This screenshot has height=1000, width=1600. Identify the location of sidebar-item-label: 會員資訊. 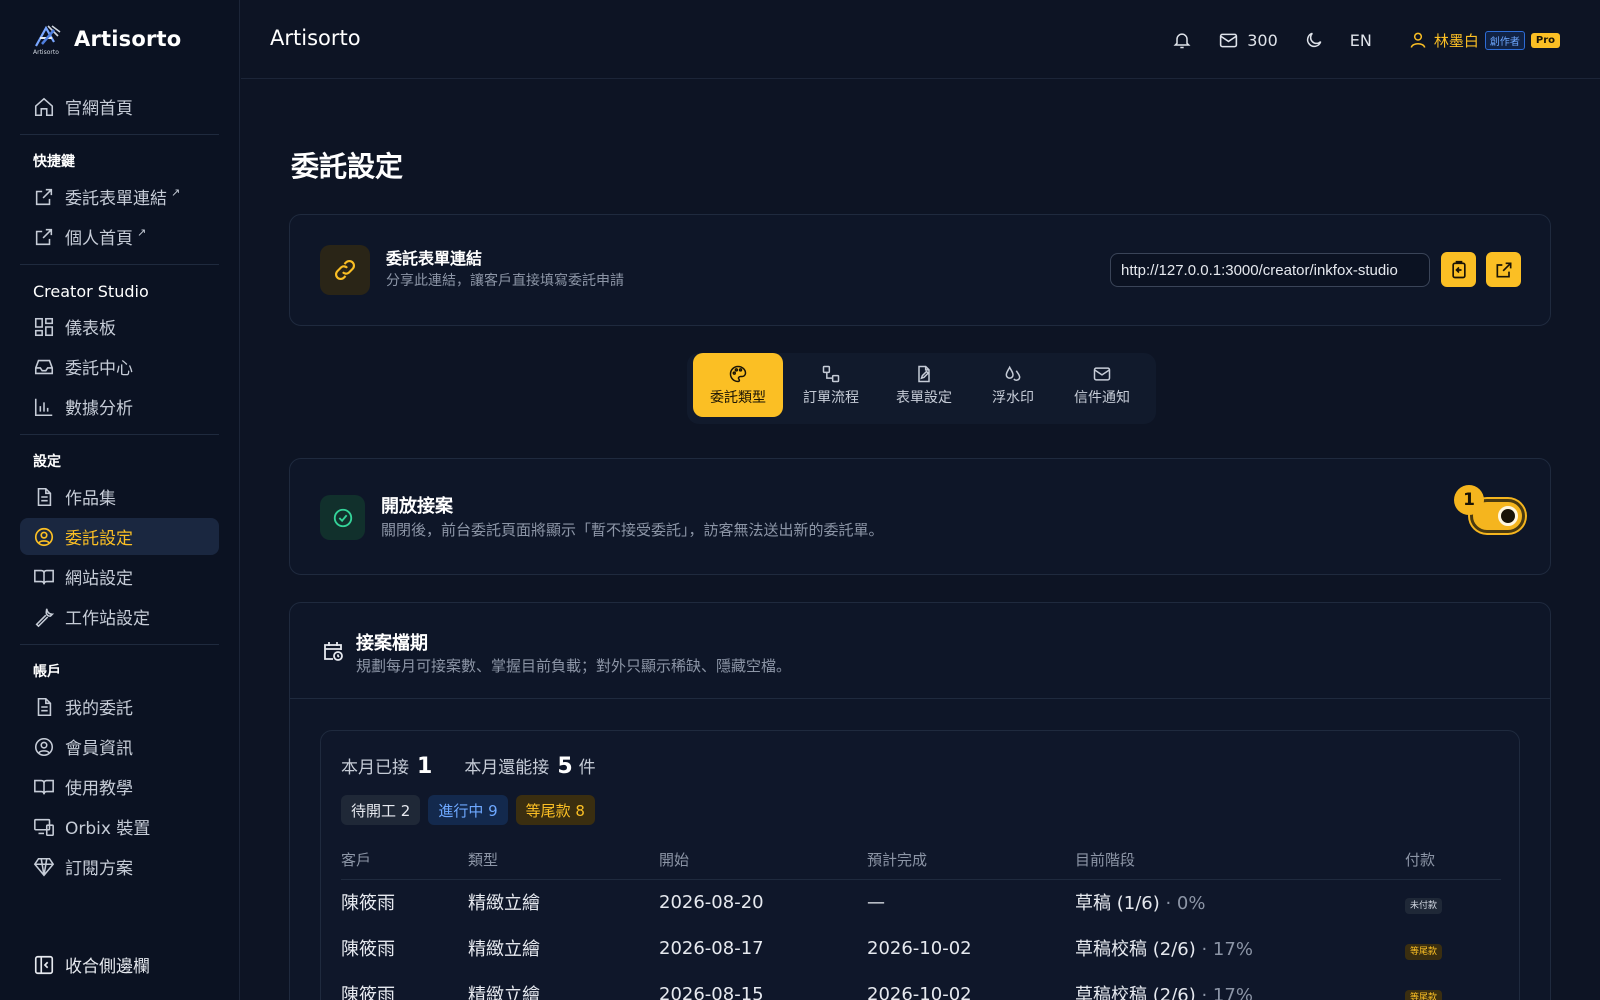
(99, 749).